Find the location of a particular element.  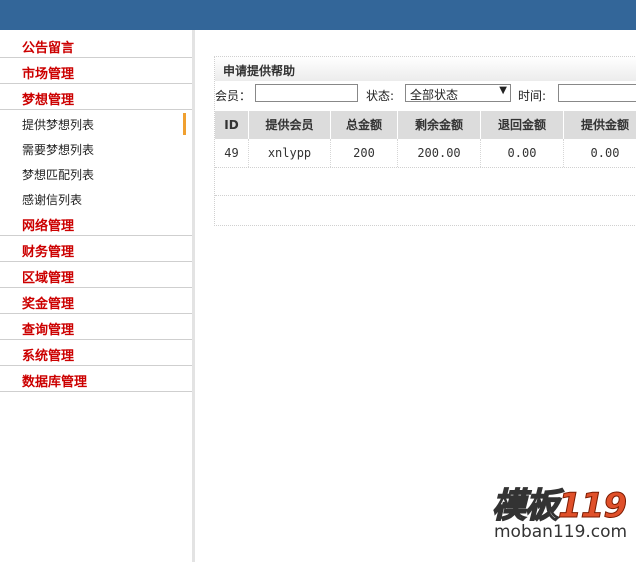

table-row: 49 xnlypp 200 200.00 0.00 0.00 is located at coordinates (425, 153).